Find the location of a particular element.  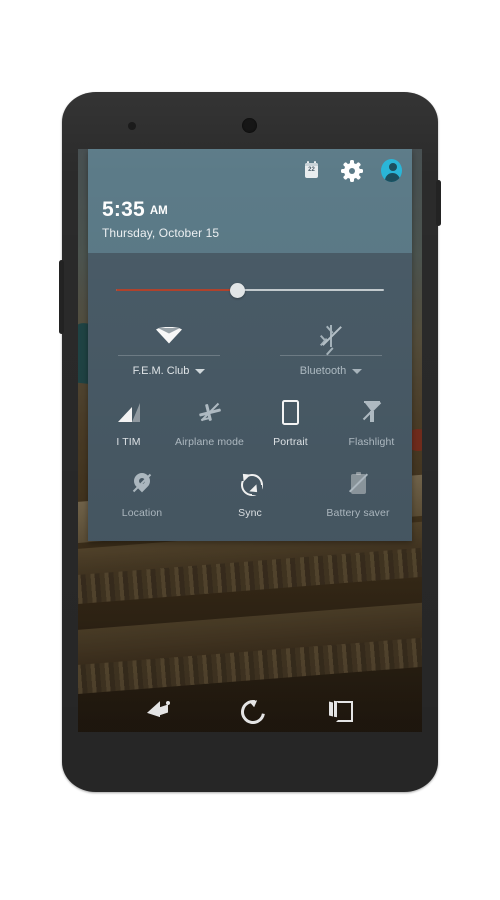

wifi-label-row: F.E.M. Club is located at coordinates (169, 371).